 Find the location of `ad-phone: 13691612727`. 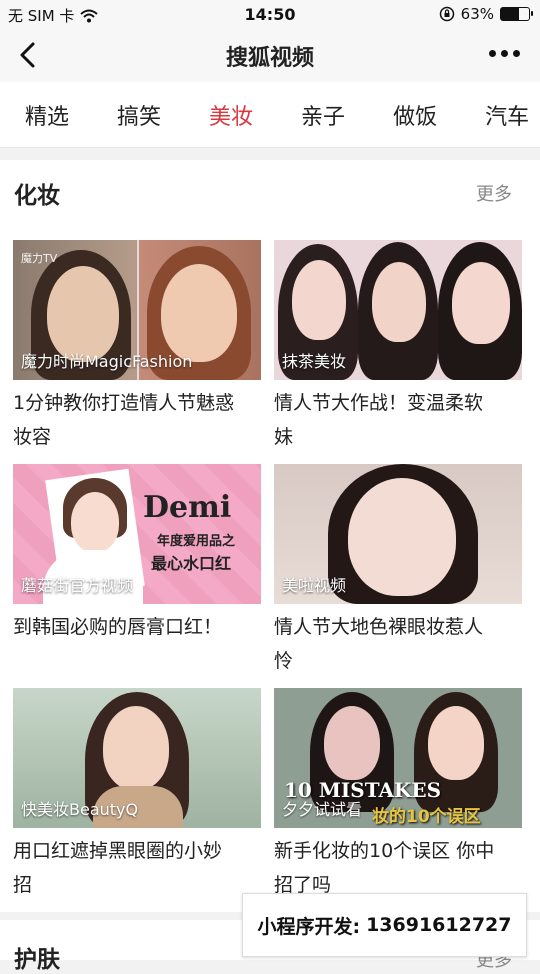

ad-phone: 13691612727 is located at coordinates (439, 925).